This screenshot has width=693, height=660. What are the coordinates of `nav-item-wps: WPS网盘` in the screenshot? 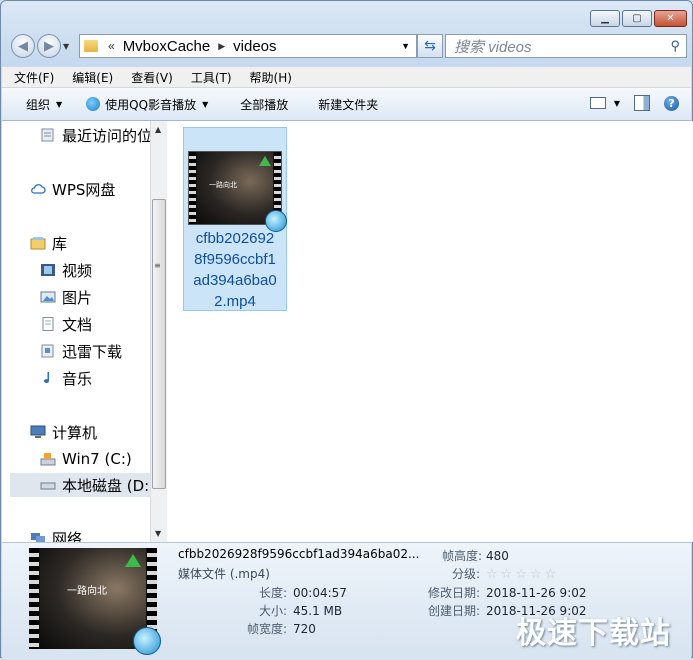 It's located at (72, 189).